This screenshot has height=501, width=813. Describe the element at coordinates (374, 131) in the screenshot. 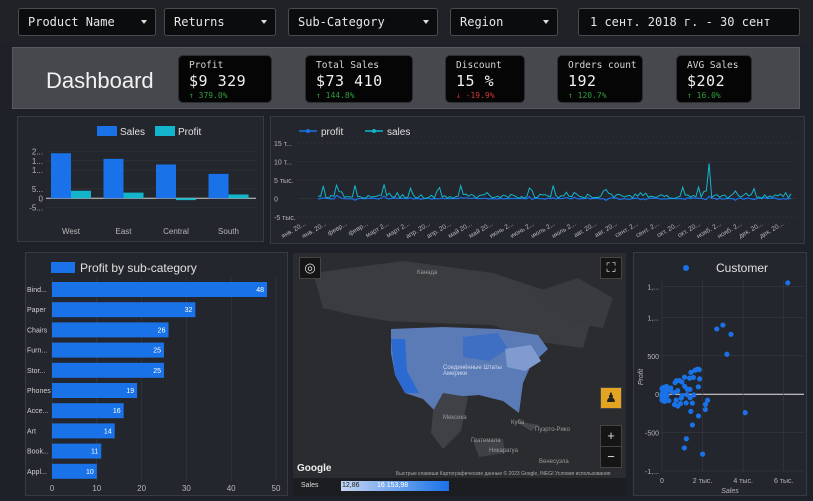

I see `legend-marker-sales` at that location.